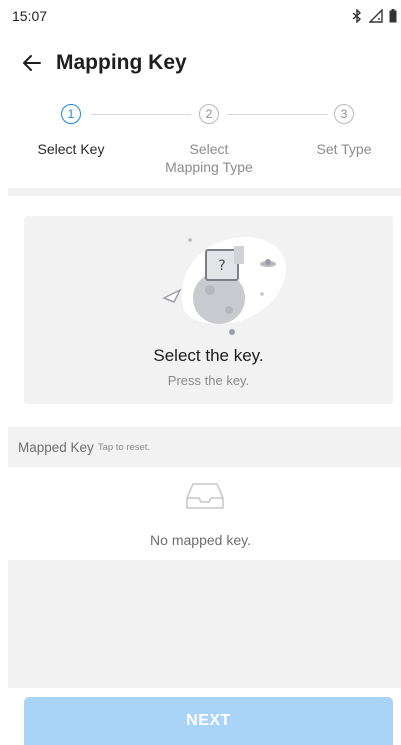 The image size is (401, 745). Describe the element at coordinates (224, 285) in the screenshot. I see `question-moon-illustration: ?` at that location.